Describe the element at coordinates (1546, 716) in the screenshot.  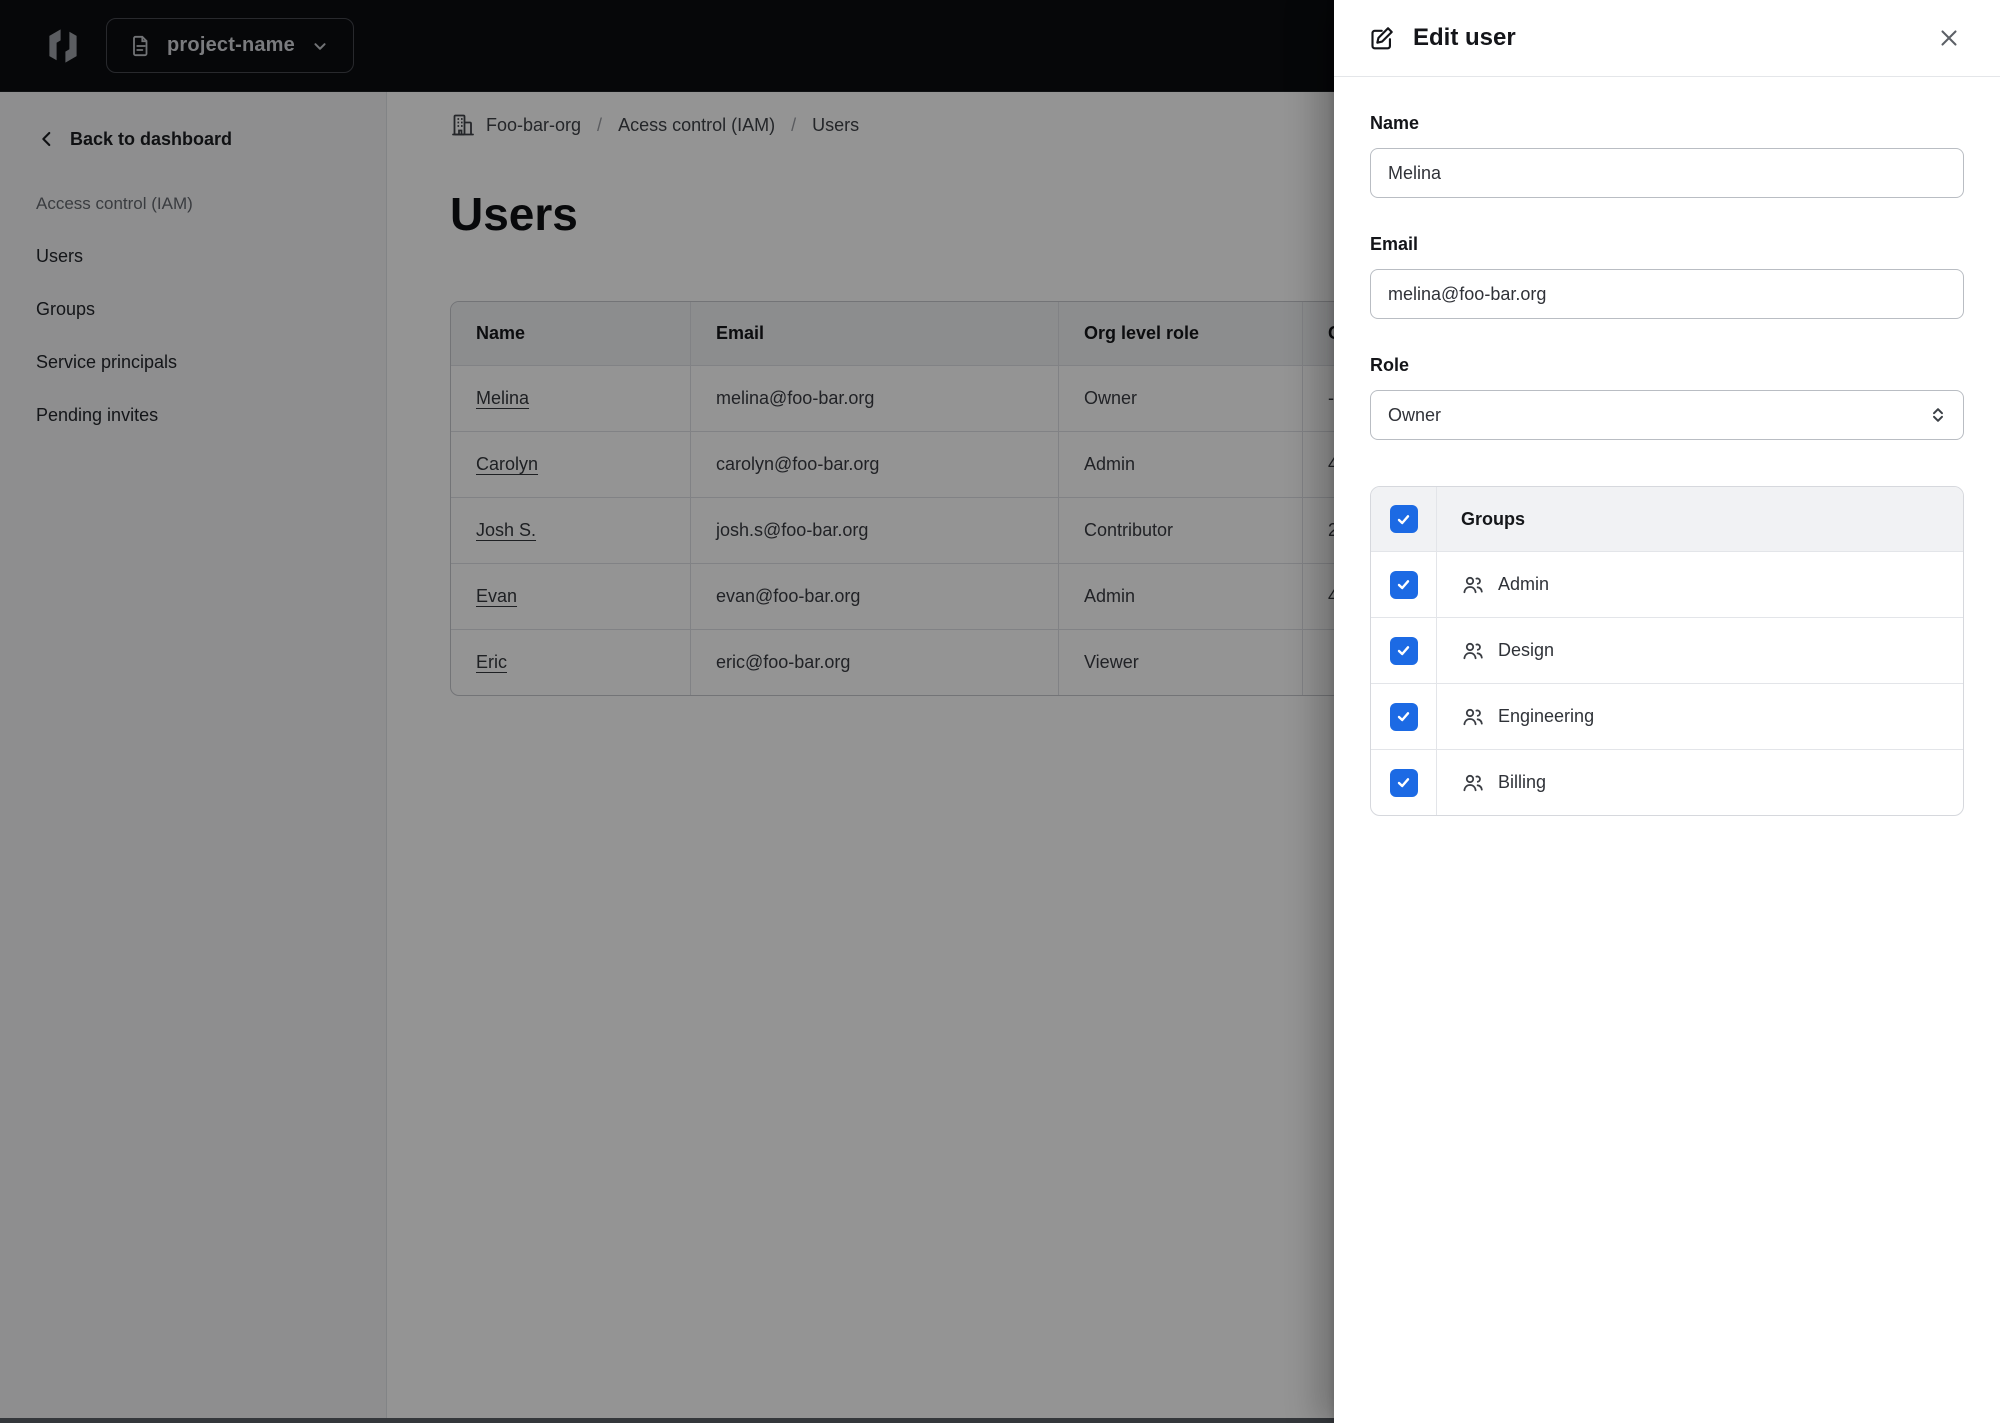
I see `group-label-engineering: Engineering` at that location.